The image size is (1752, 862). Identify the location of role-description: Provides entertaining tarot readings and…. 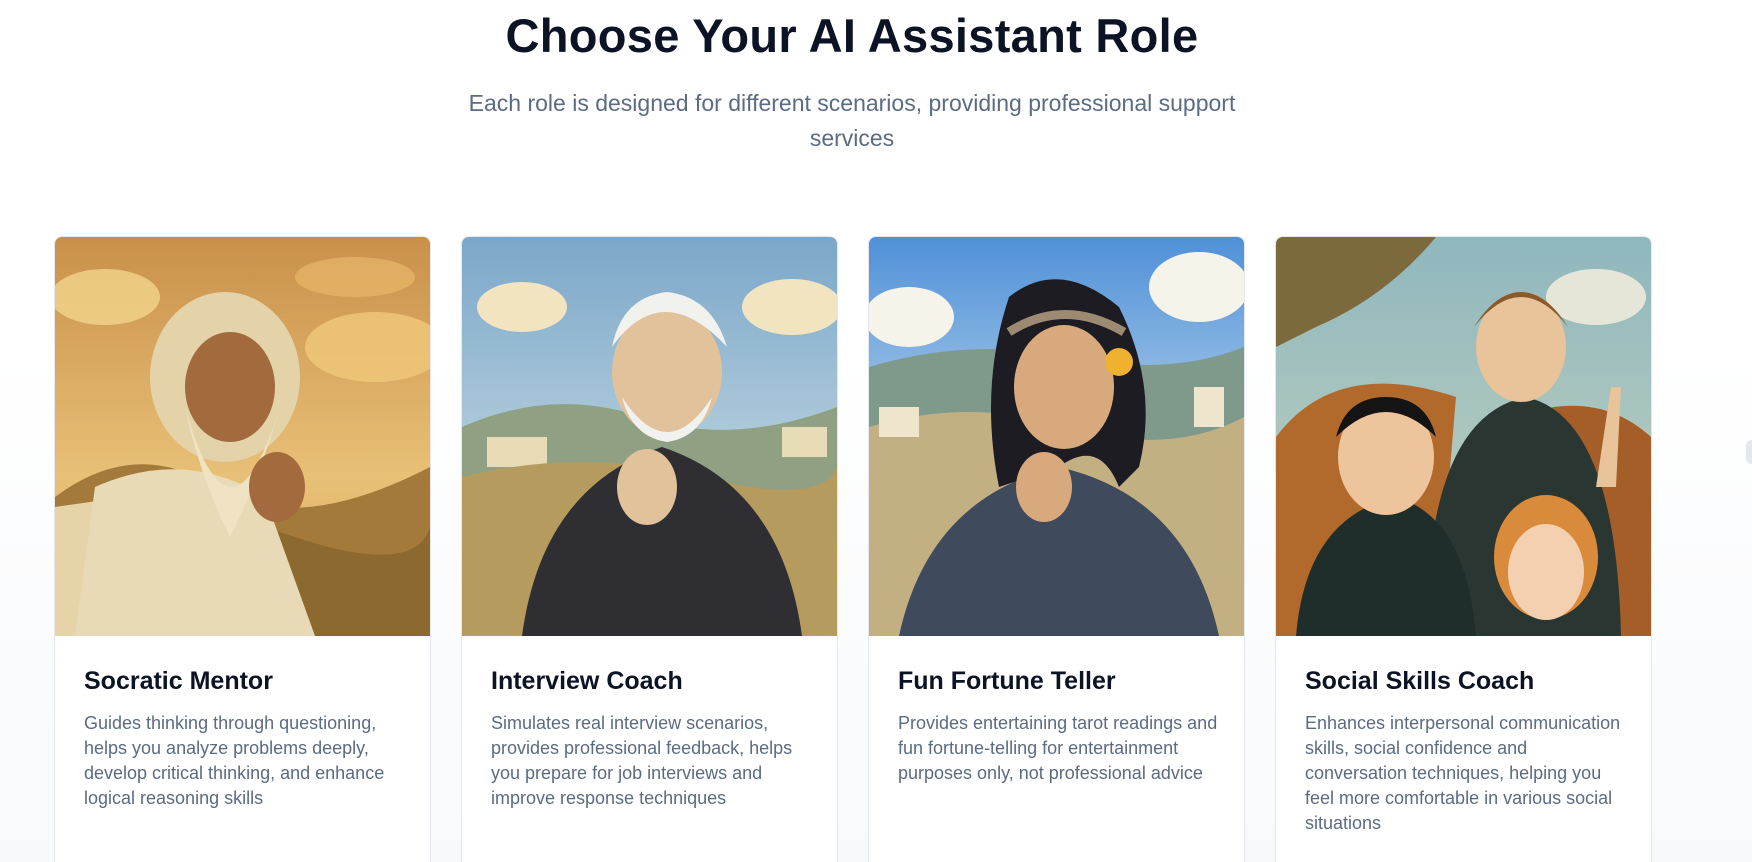
(1058, 748).